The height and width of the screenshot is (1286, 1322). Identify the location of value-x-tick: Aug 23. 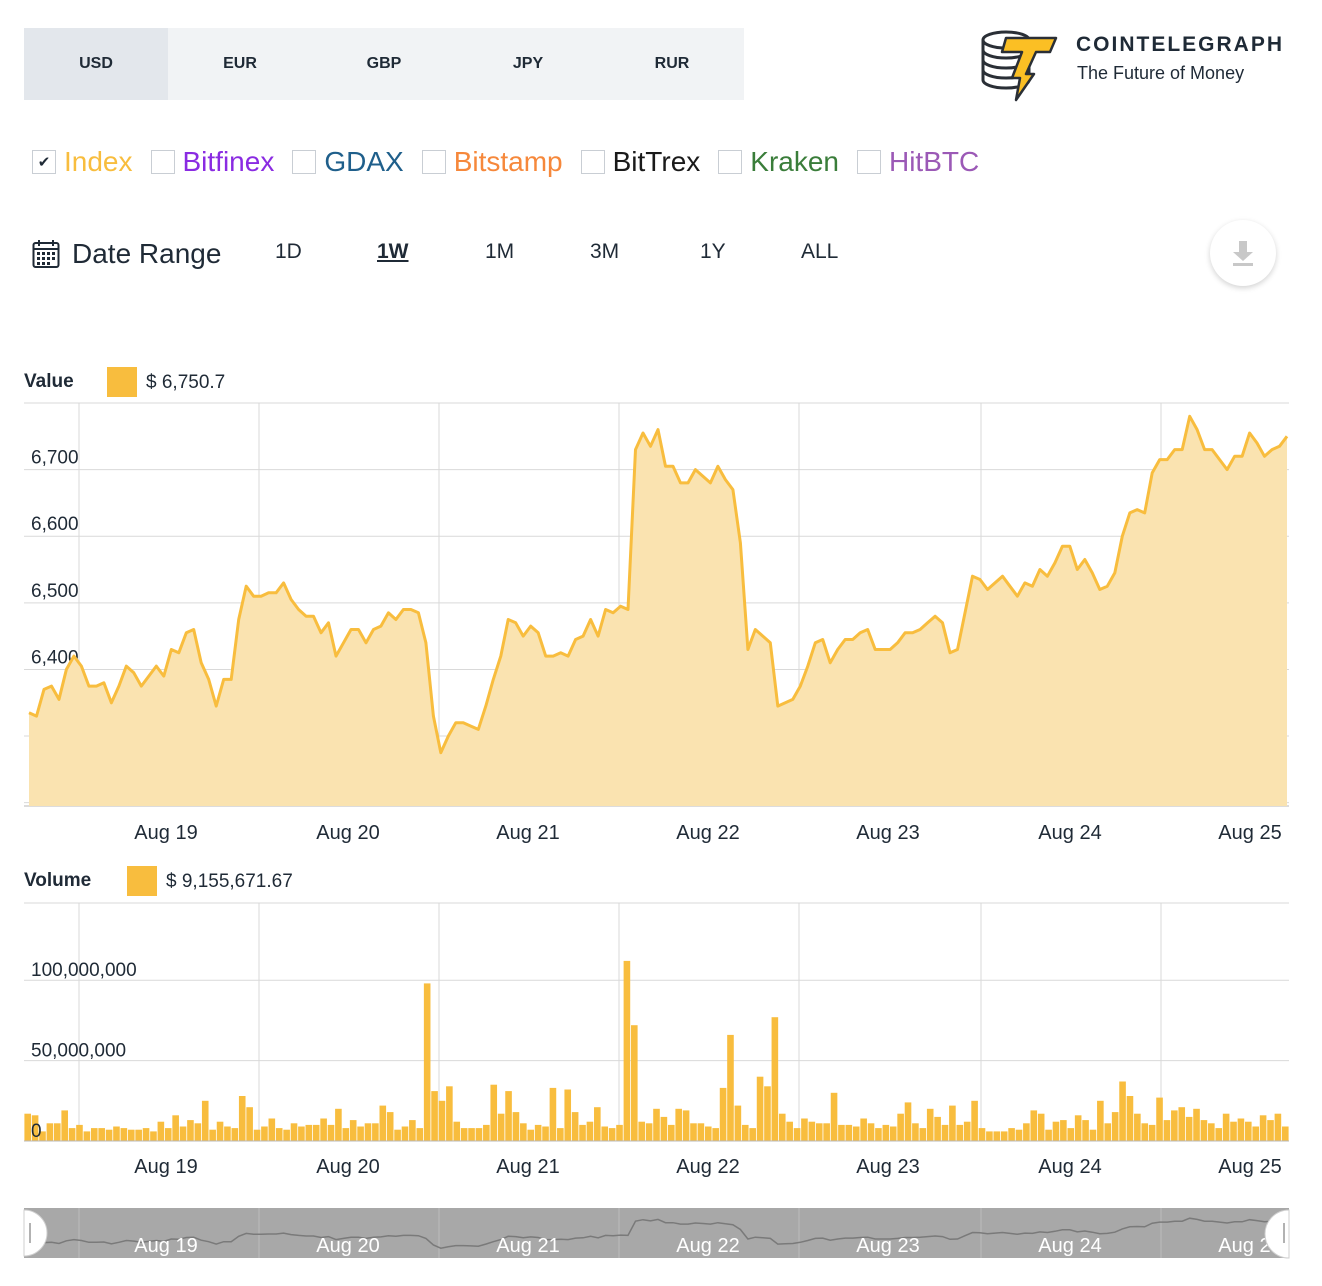
(887, 833).